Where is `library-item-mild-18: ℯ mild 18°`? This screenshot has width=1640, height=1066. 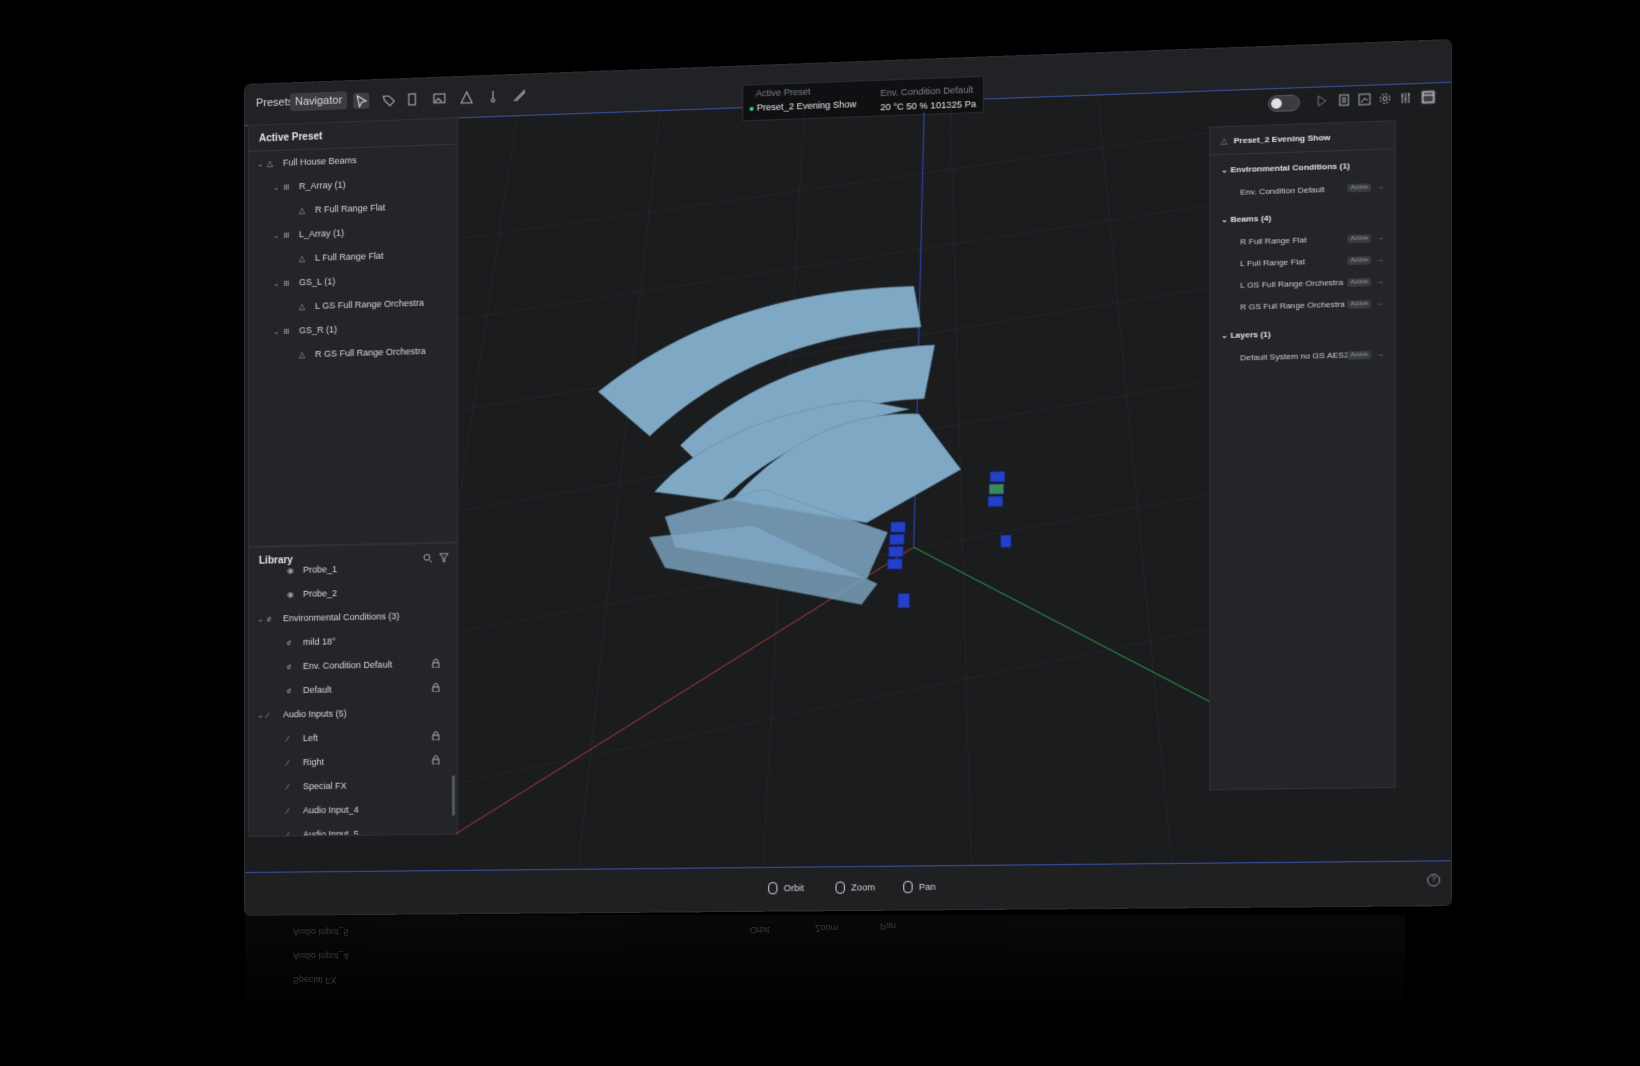
library-item-mild-18: ℯ mild 18° is located at coordinates (311, 641).